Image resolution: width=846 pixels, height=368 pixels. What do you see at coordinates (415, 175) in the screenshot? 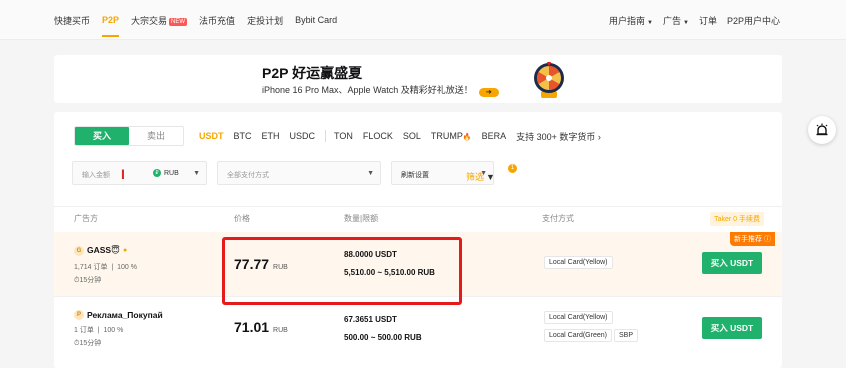
I see `refresh-label: 刷新设置` at bounding box center [415, 175].